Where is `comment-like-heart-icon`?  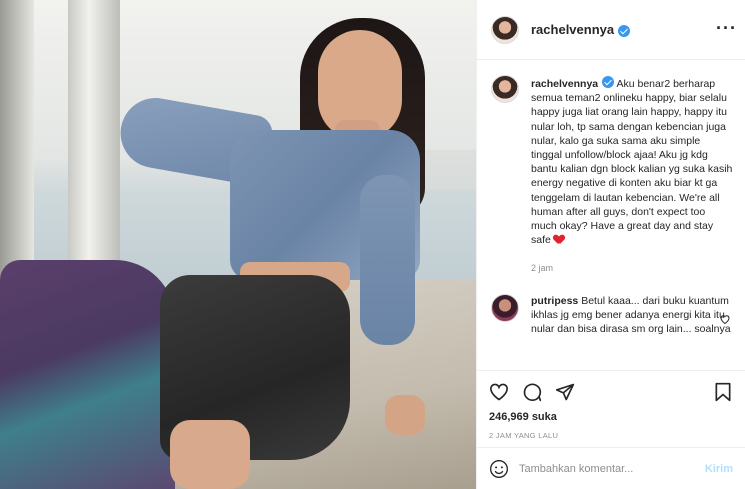 comment-like-heart-icon is located at coordinates (725, 319).